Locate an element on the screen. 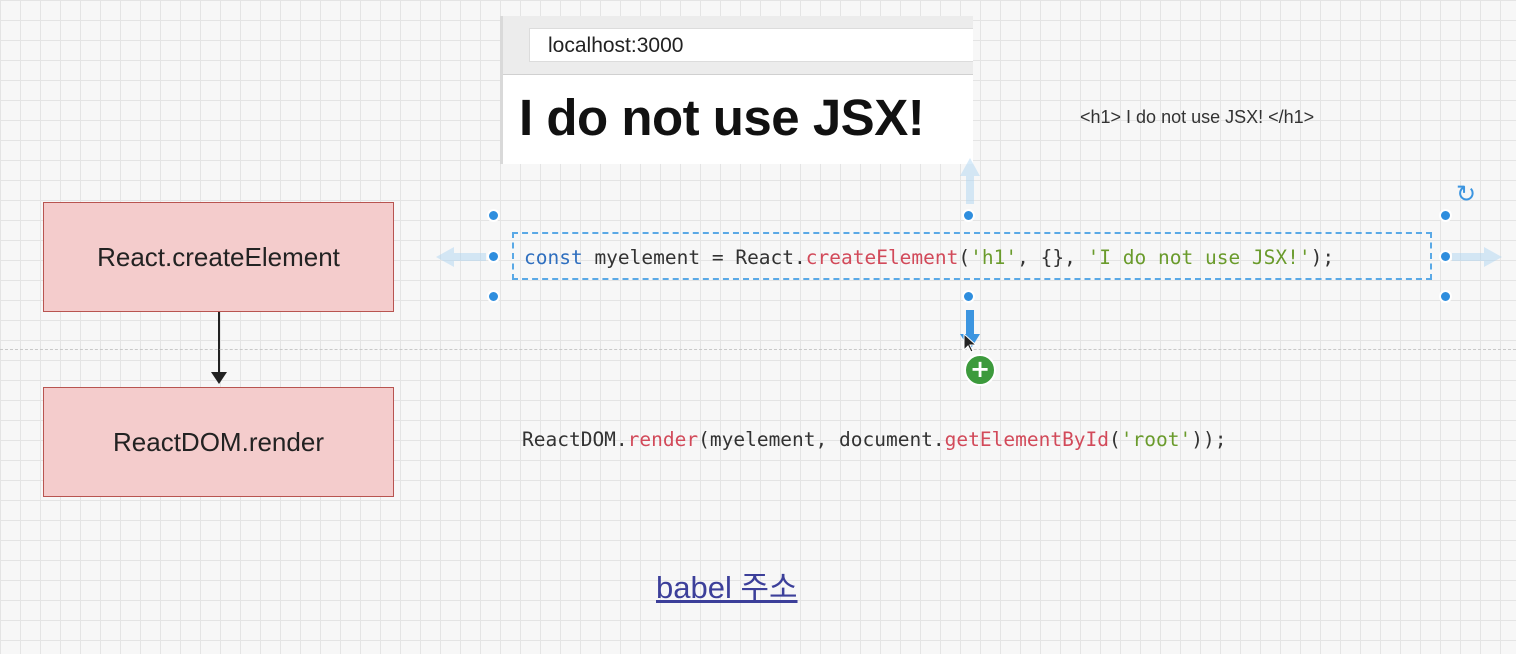 The height and width of the screenshot is (654, 1516). code-string: 'root' is located at coordinates (1156, 439).